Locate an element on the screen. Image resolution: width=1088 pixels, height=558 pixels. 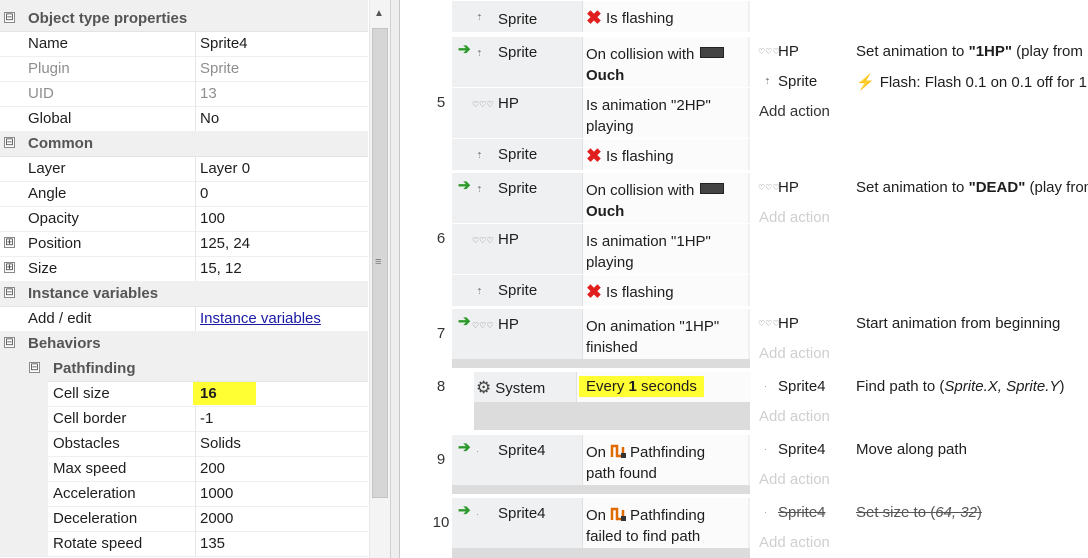
category-label: Instance variables is located at coordinates (93, 293).